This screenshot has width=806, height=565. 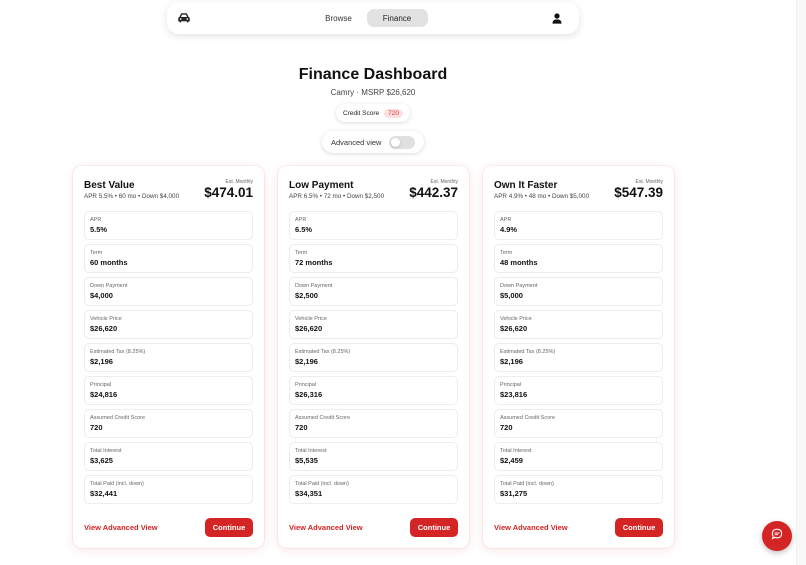 I want to click on plan-name: Own It Faster, so click(x=526, y=185).